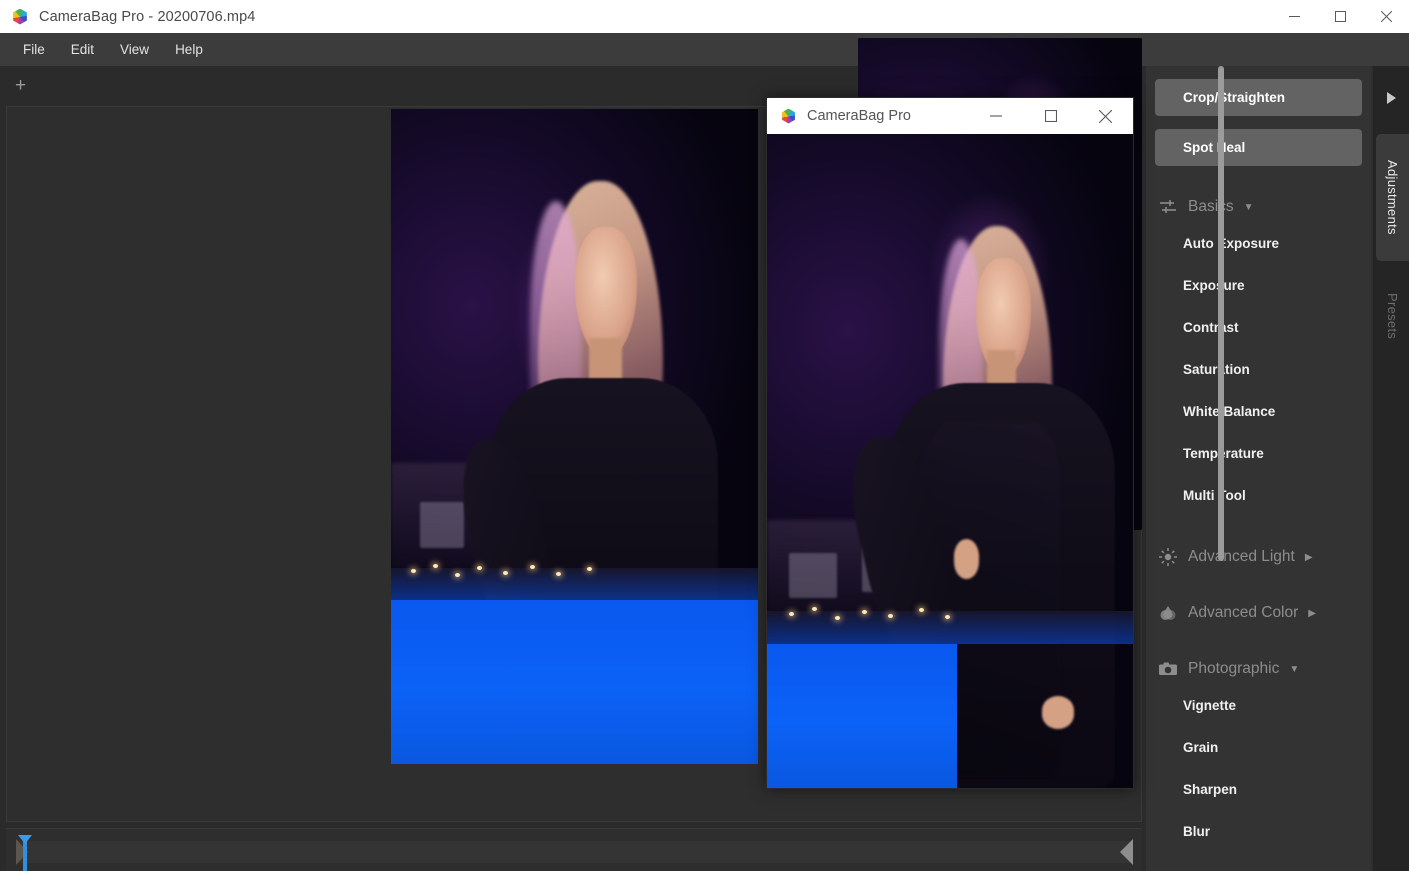 This screenshot has height=871, width=1409. I want to click on timeline-playhead, so click(25, 853).